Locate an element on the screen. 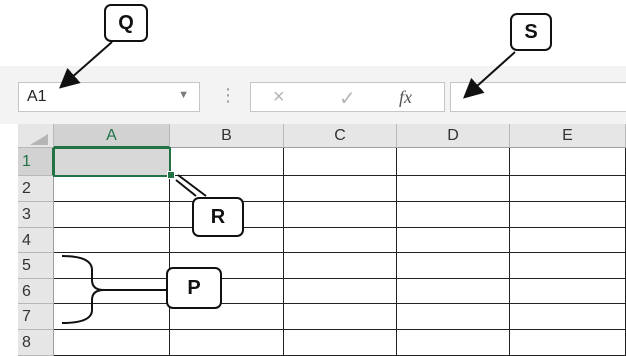 This screenshot has height=356, width=626. callout-q: Q is located at coordinates (126, 23).